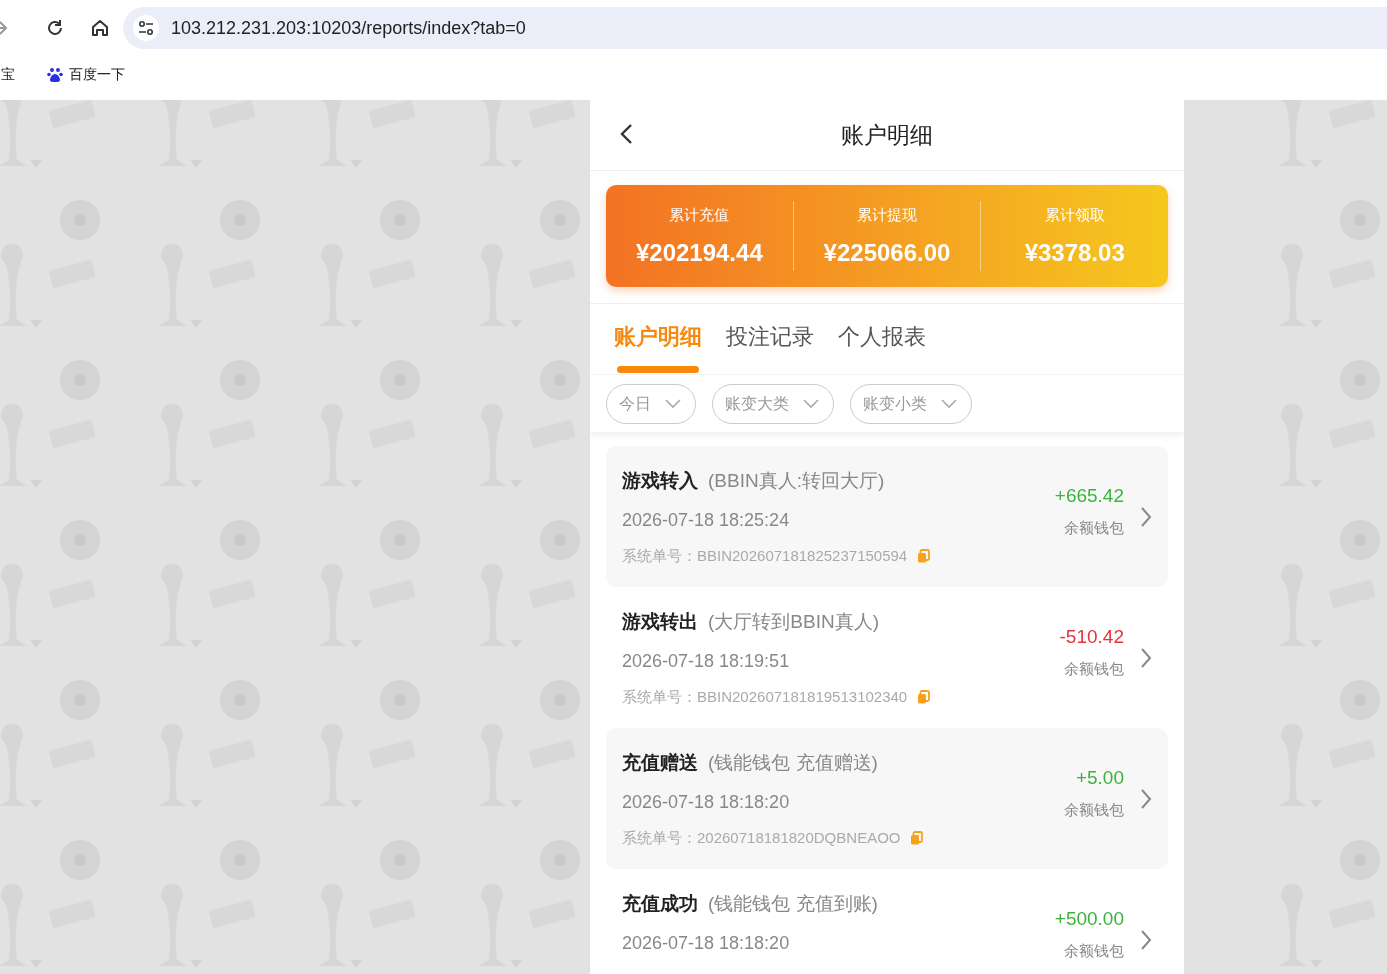 The width and height of the screenshot is (1387, 974). I want to click on record-note: (BBIN真人:转回大厅), so click(796, 480).